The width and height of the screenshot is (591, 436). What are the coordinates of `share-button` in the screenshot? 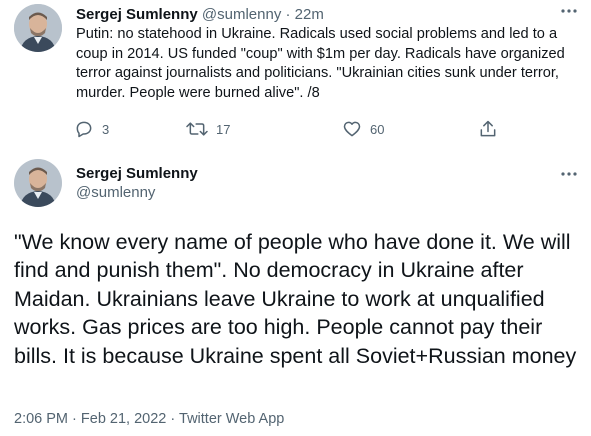 It's located at (488, 129).